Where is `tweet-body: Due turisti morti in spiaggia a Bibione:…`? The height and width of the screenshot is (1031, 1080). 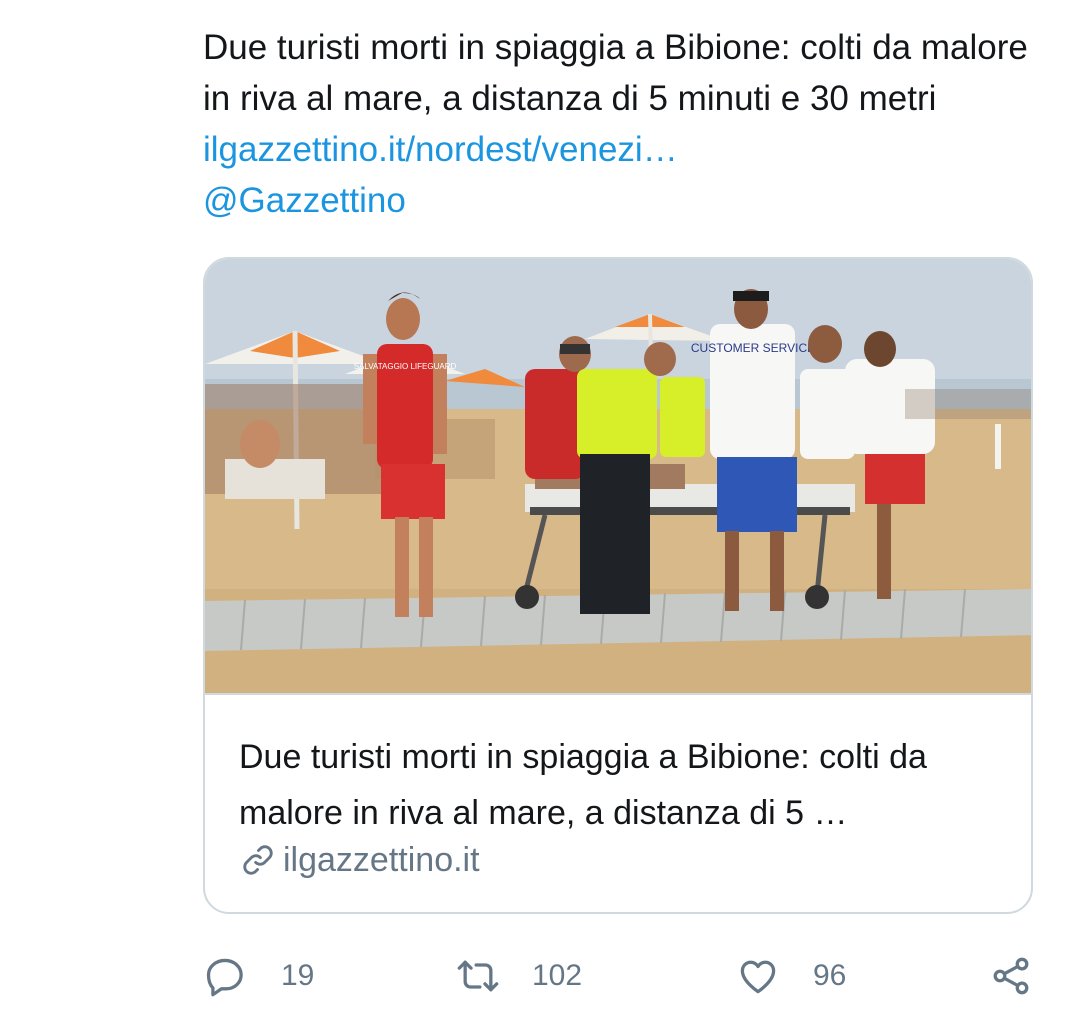
tweet-body: Due turisti morti in spiaggia a Bibione:… is located at coordinates (615, 73).